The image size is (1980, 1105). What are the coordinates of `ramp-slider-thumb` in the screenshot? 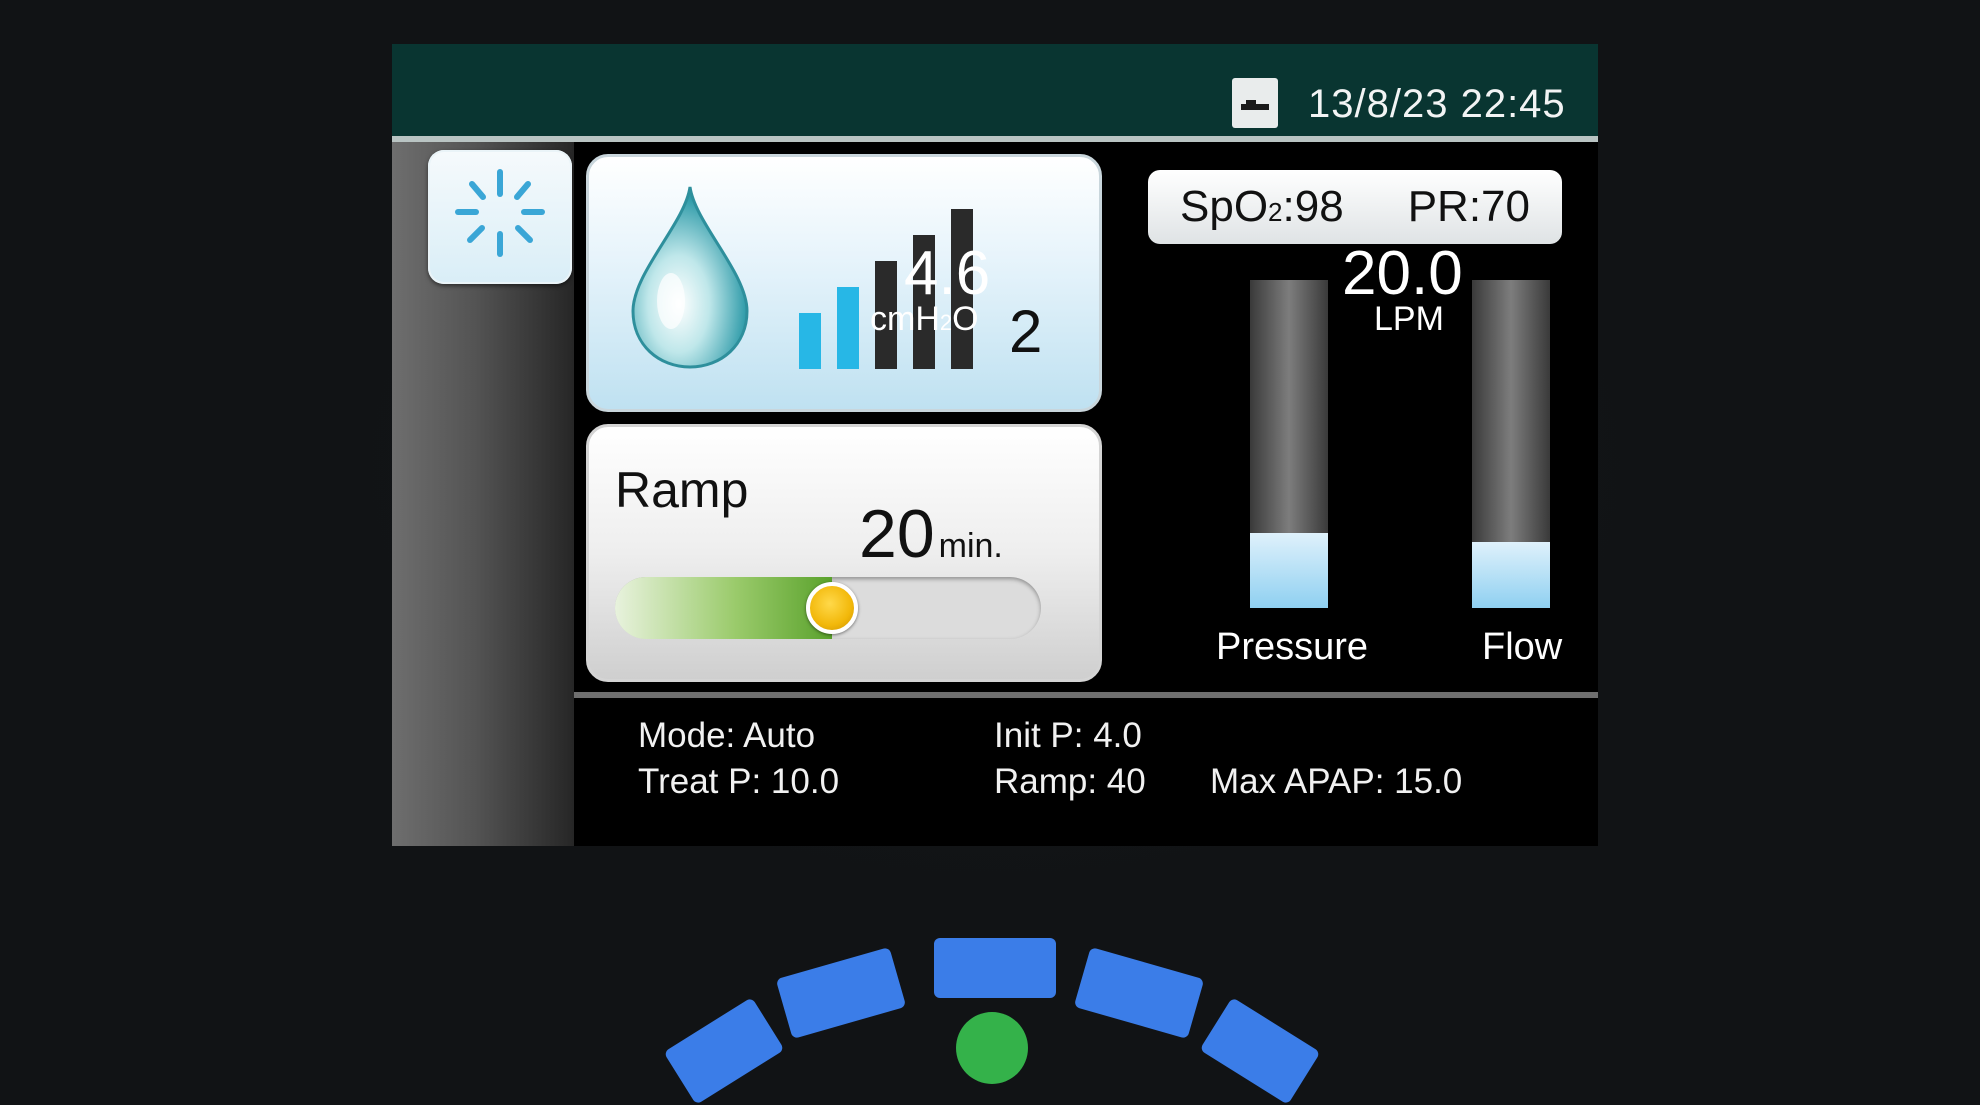 It's located at (832, 608).